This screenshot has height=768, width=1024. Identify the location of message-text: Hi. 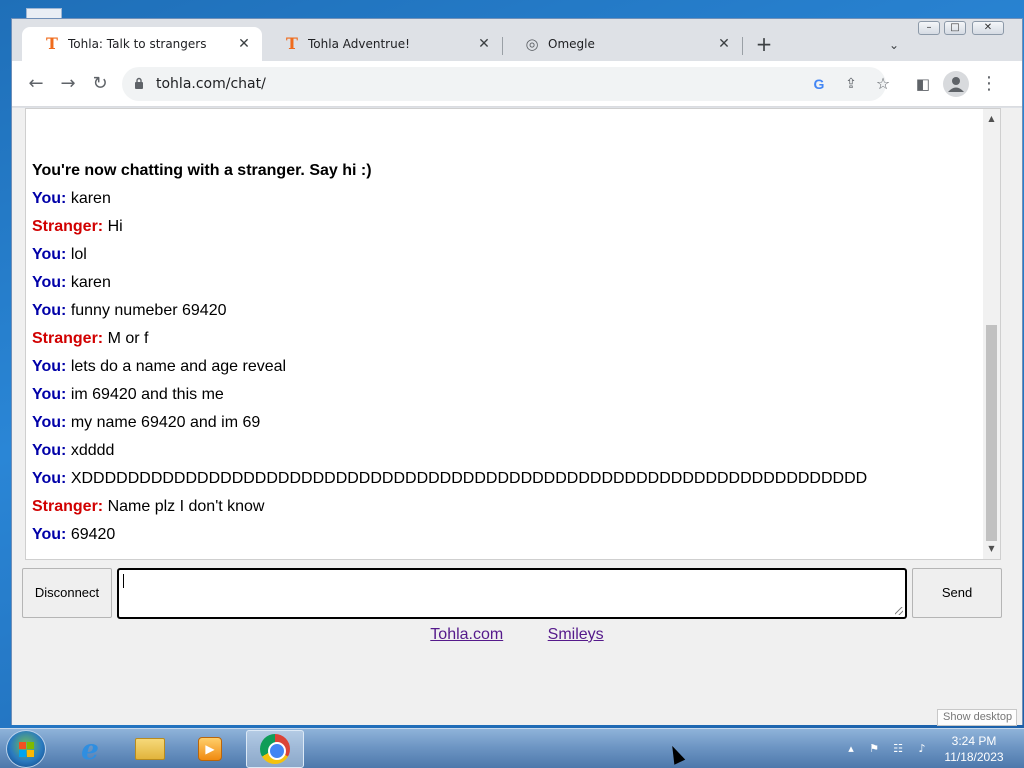
(115, 226).